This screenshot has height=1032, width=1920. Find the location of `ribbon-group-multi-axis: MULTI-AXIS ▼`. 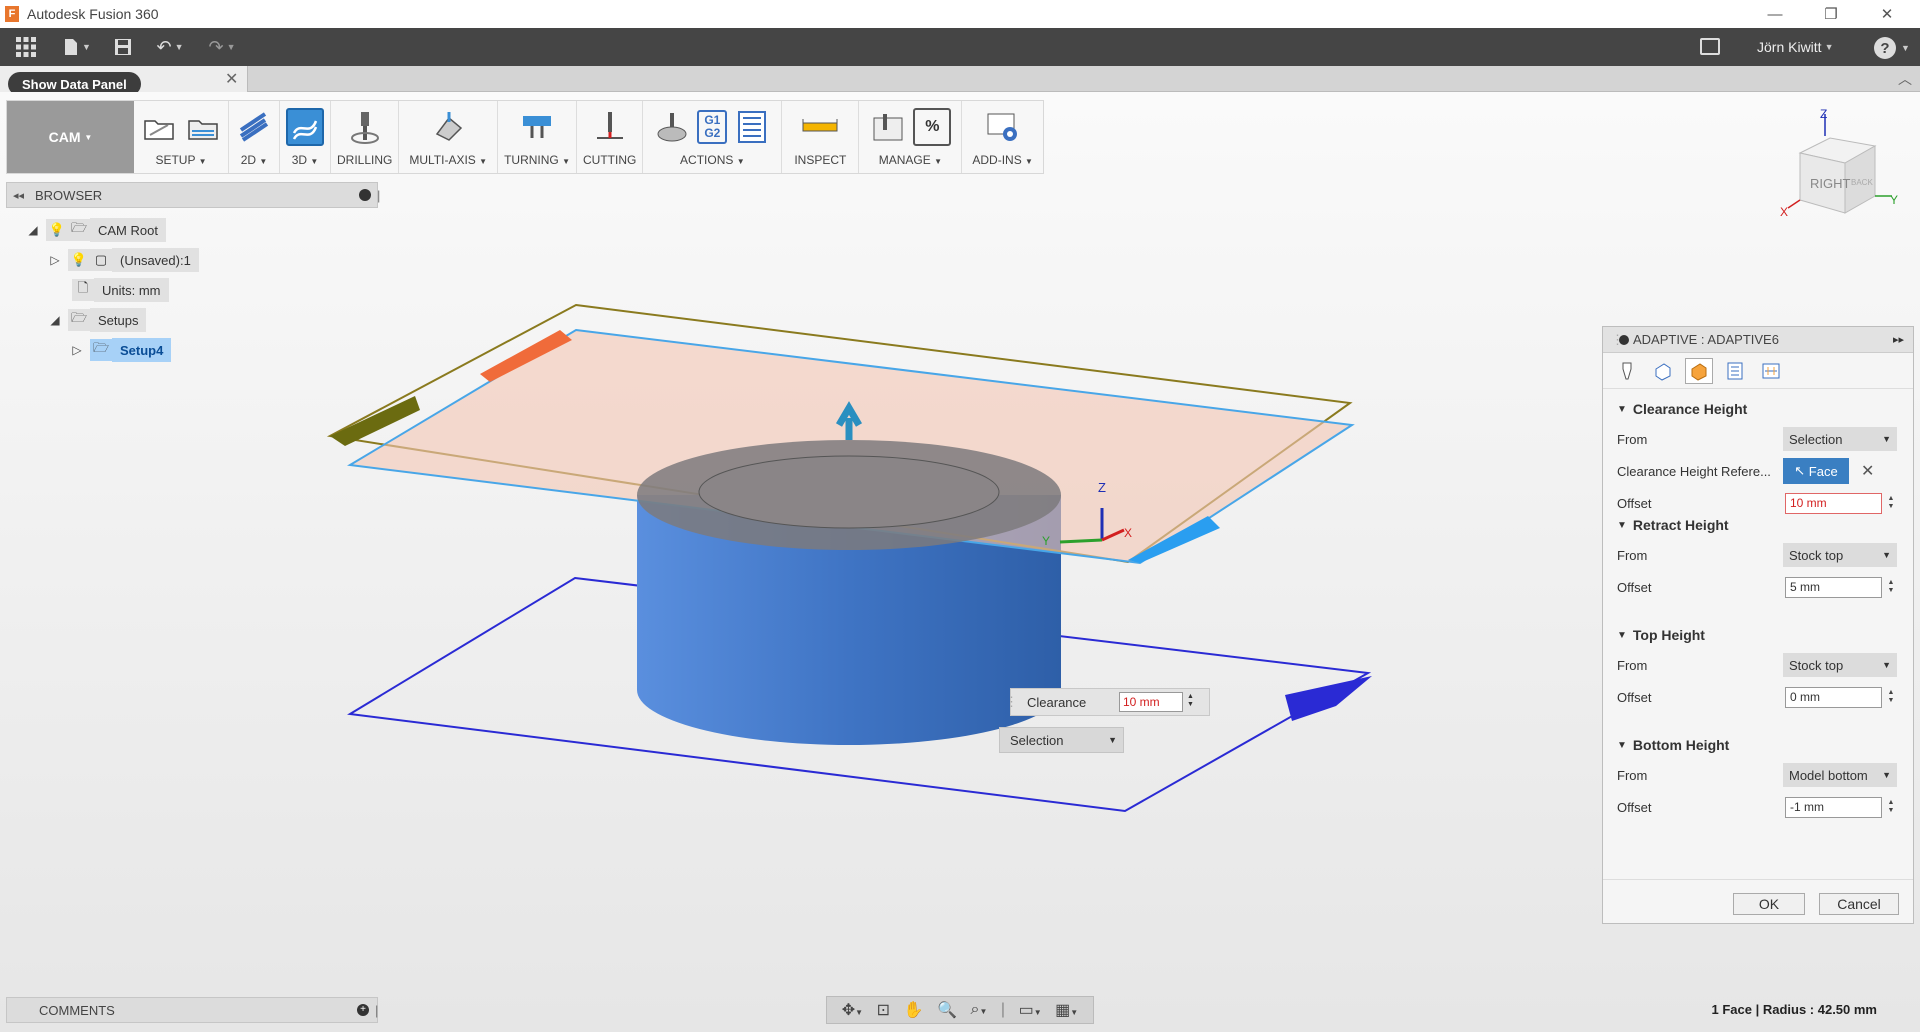

ribbon-group-multi-axis: MULTI-AXIS ▼ is located at coordinates (449, 137).